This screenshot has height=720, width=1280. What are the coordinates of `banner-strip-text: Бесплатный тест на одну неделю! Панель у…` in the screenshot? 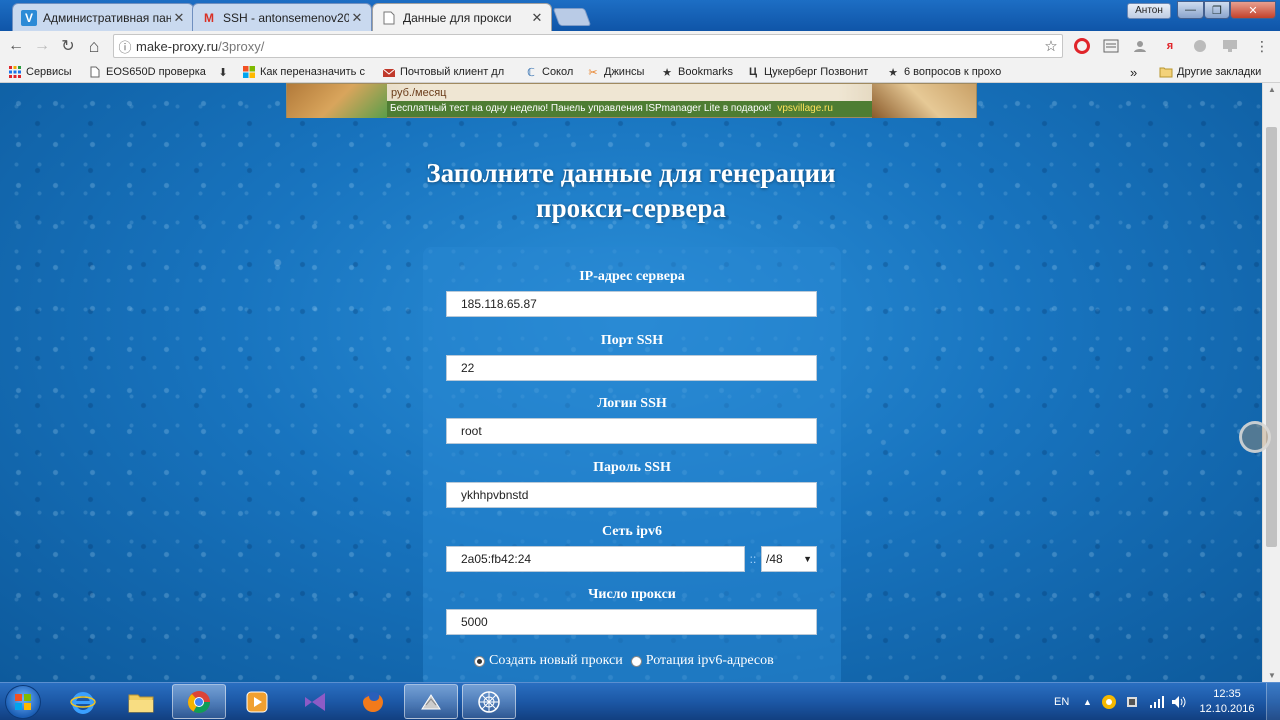 It's located at (581, 108).